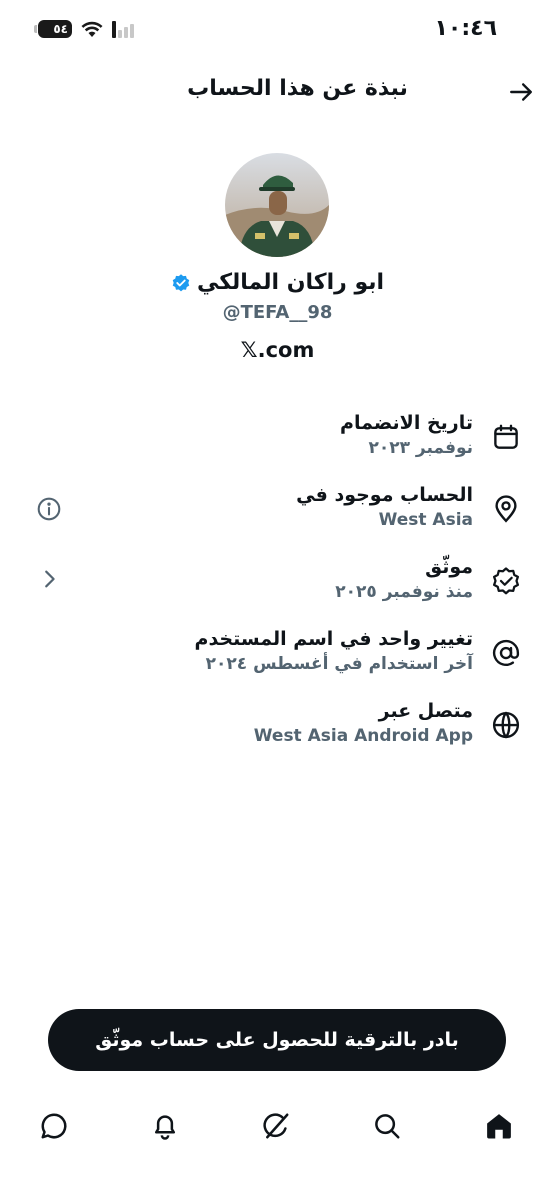  I want to click on arrow-right-icon, so click(521, 92).